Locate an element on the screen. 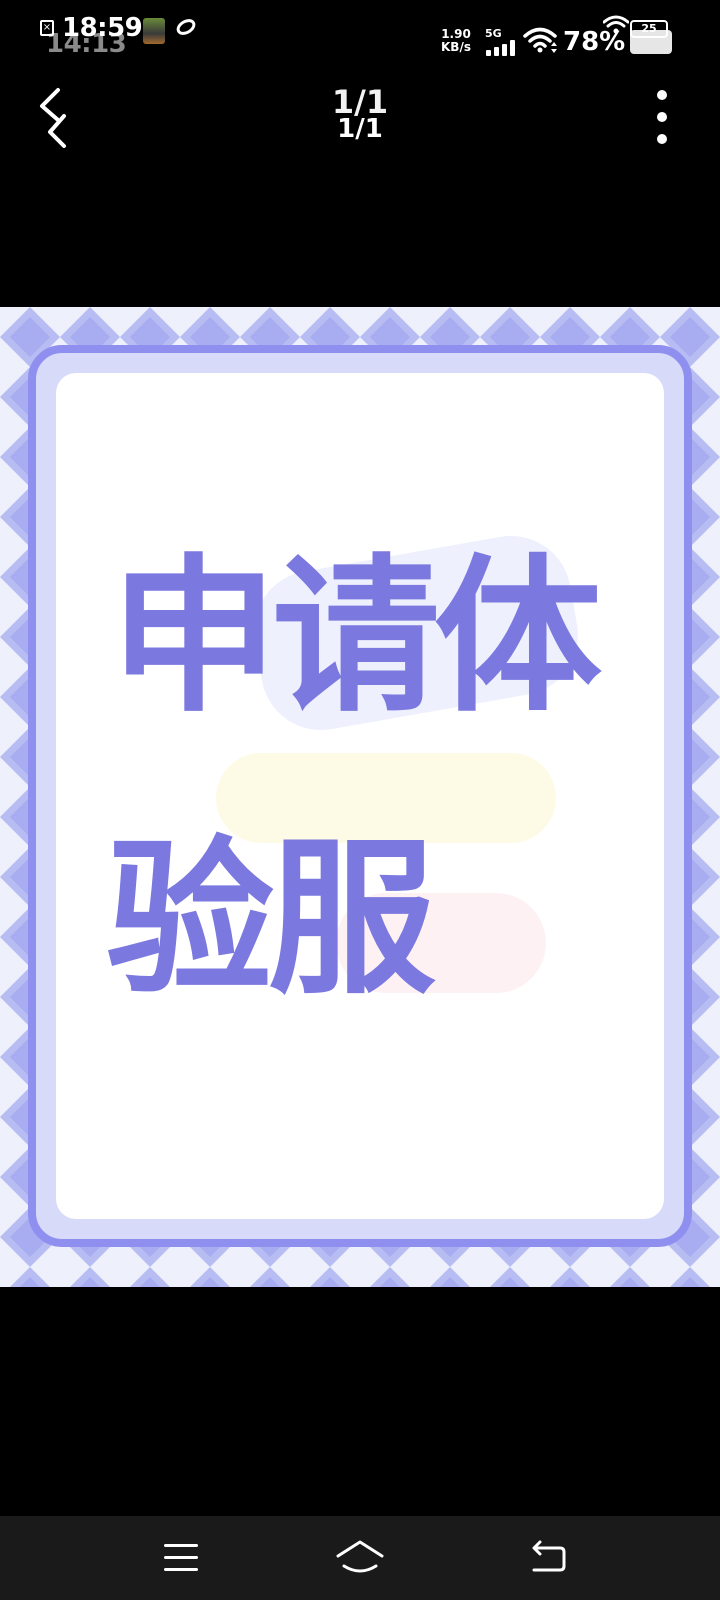 The width and height of the screenshot is (720, 1600). home-button is located at coordinates (360, 1558).